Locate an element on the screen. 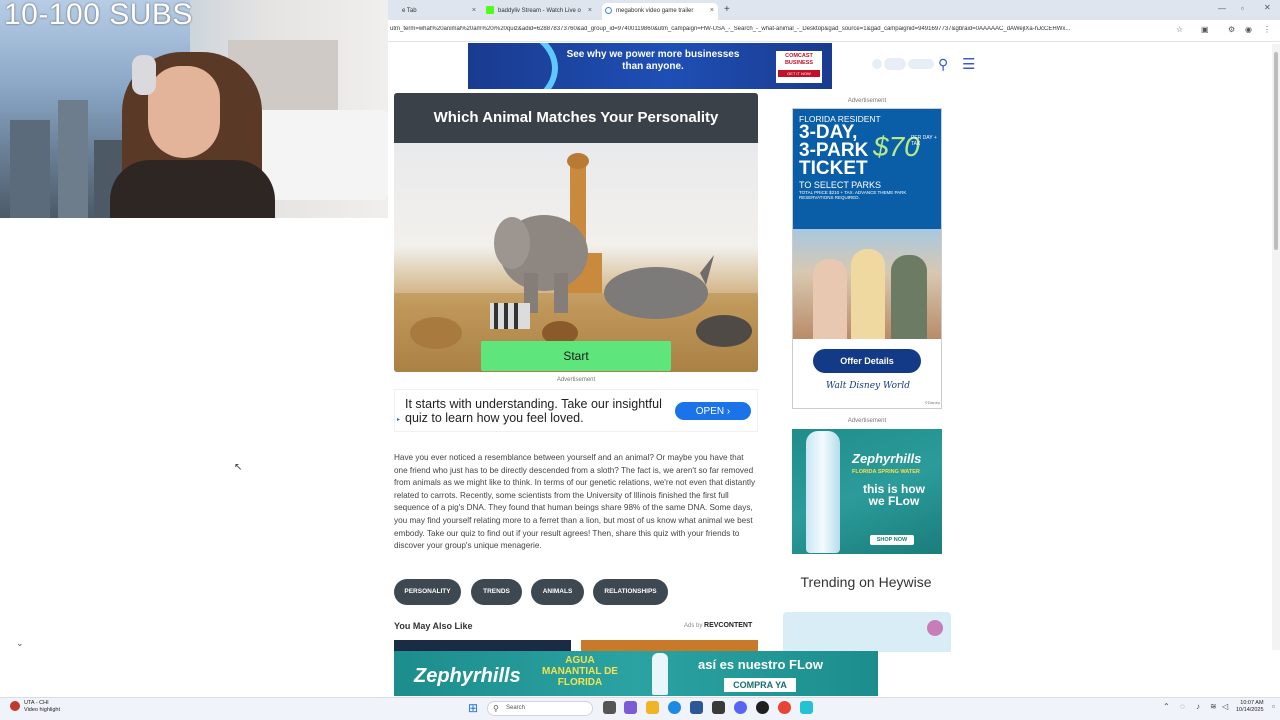 This screenshot has height=720, width=1280. ad-slogan: así es nuestro FLow is located at coordinates (760, 664).